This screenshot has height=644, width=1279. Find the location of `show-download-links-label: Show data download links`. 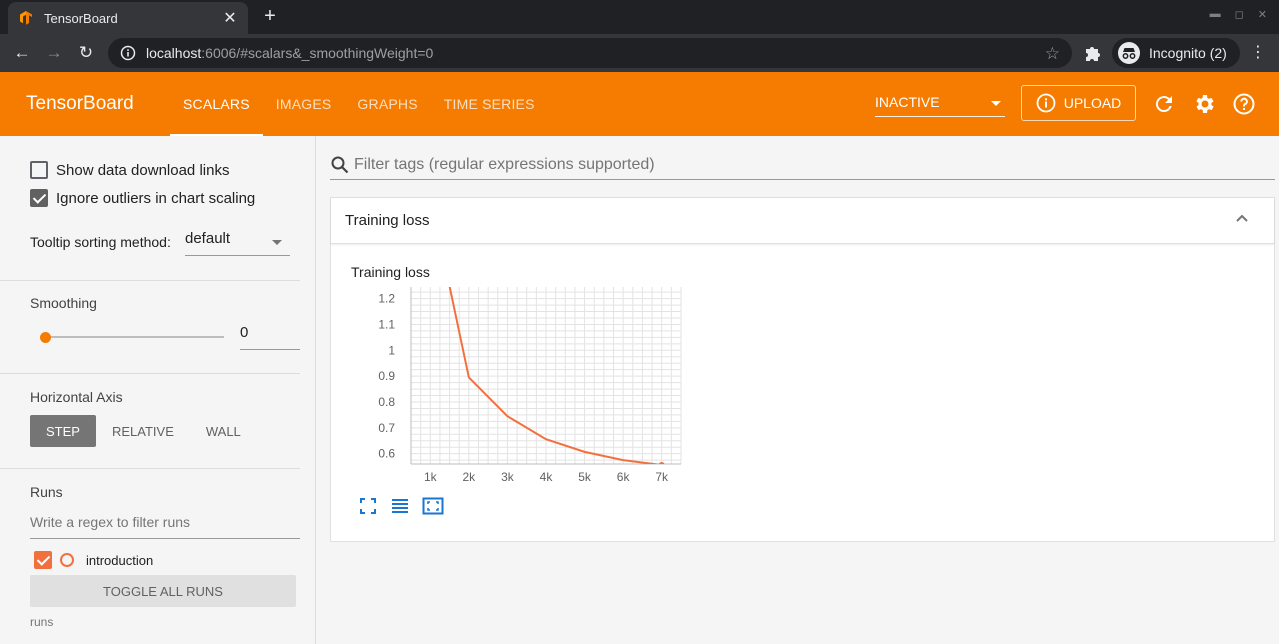

show-download-links-label: Show data download links is located at coordinates (143, 170).